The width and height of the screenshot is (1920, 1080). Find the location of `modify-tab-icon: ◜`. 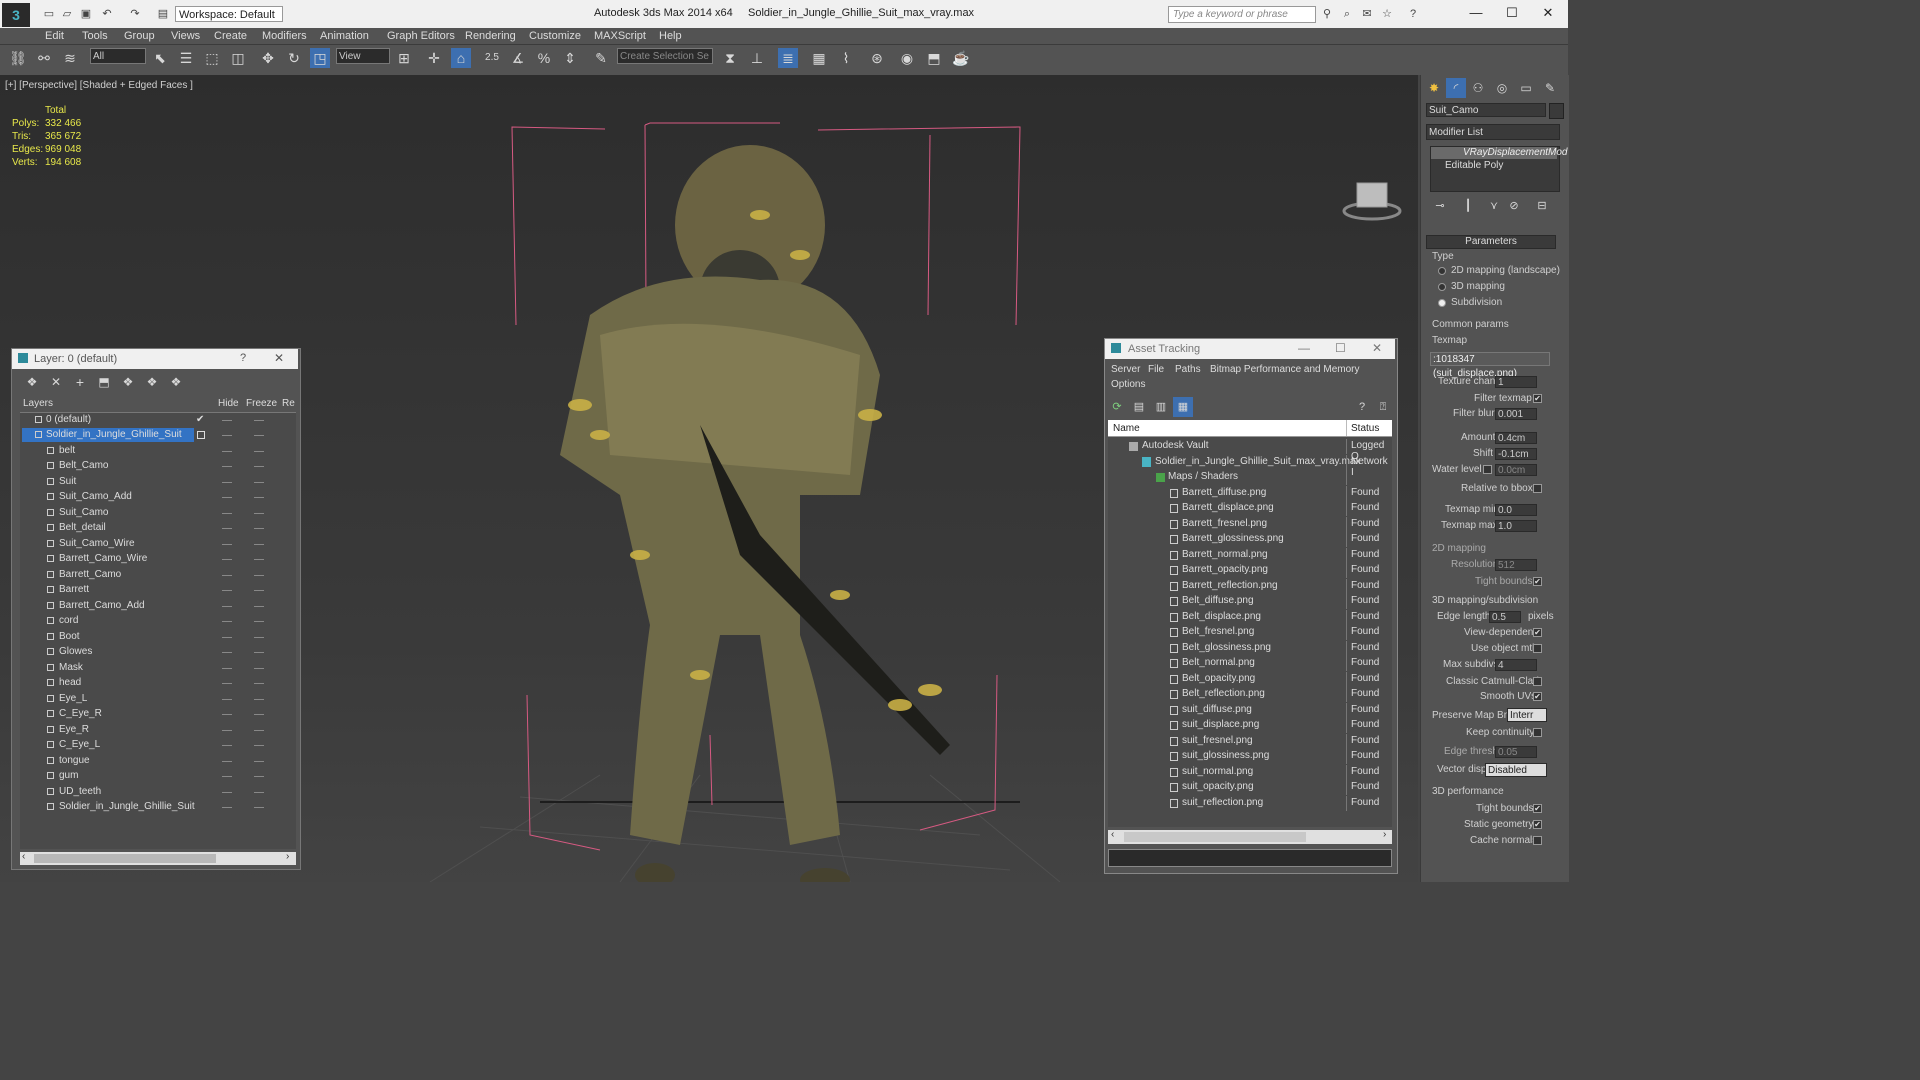

modify-tab-icon: ◜ is located at coordinates (1456, 88).